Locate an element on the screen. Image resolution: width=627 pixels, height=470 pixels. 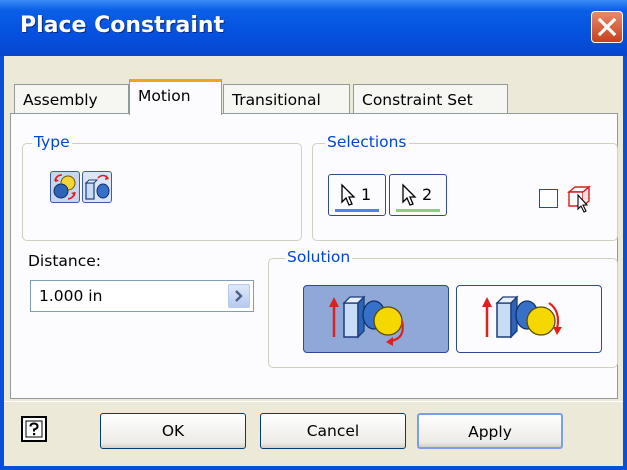
rotation-type-button is located at coordinates (65, 187).